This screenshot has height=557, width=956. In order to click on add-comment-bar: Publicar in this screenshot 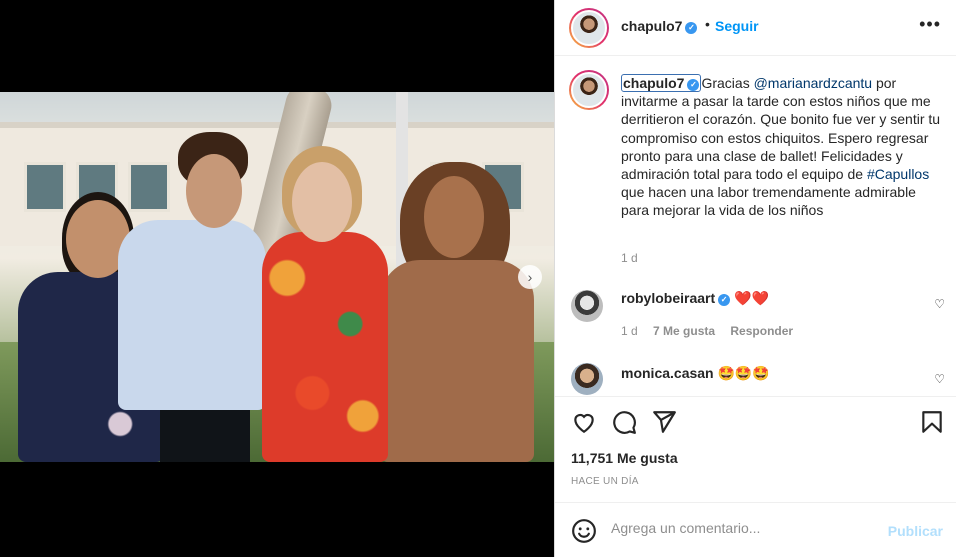, I will do `click(755, 529)`.